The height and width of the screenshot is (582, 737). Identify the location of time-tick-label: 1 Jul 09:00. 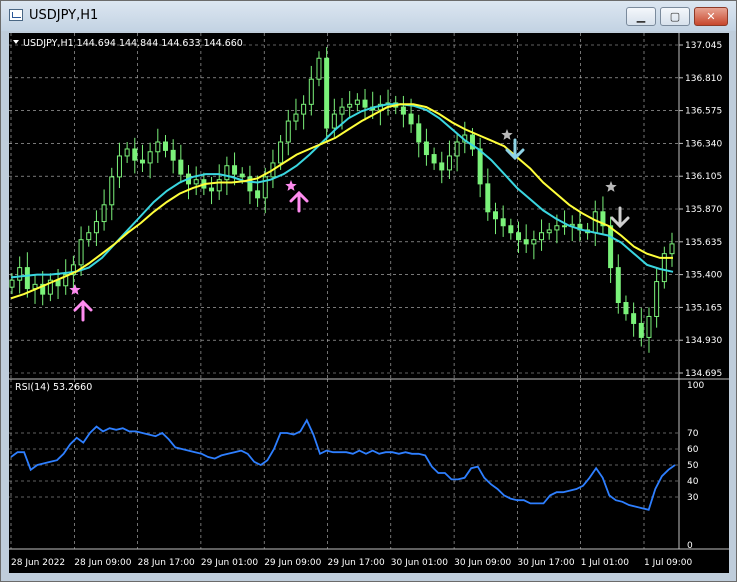
(668, 563).